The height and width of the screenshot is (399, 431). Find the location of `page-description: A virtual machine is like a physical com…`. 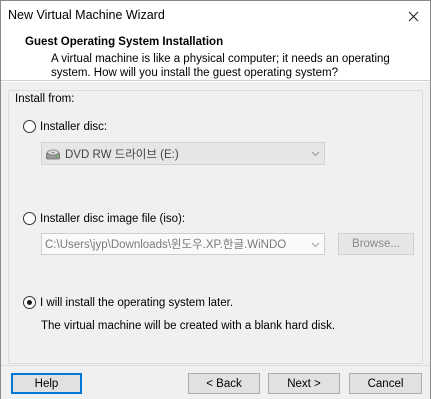

page-description: A virtual machine is like a physical com… is located at coordinates (220, 66).